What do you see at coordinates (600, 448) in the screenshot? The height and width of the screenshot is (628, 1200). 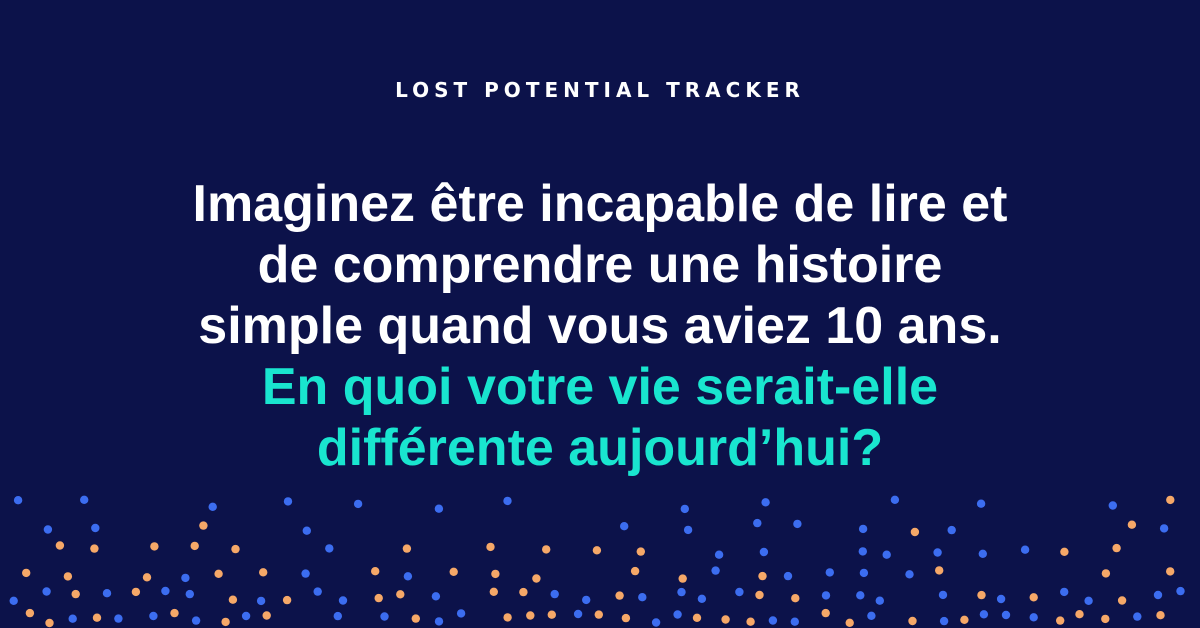 I see `headline-accent-line-2: différente aujourd’hui?` at bounding box center [600, 448].